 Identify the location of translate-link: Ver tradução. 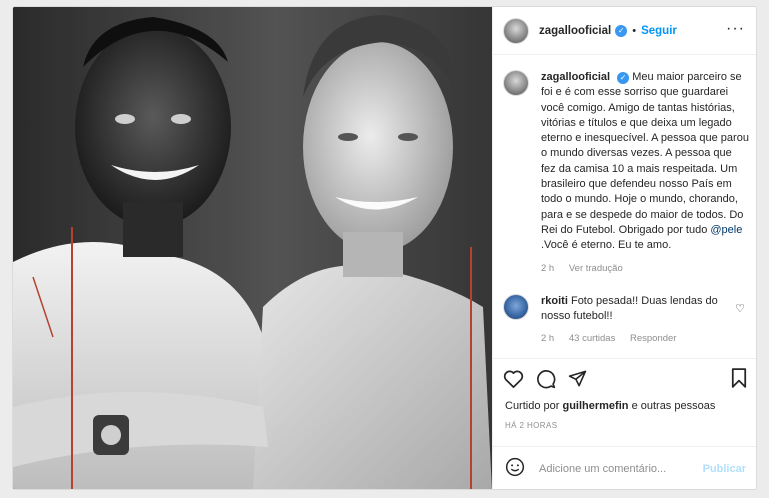
(596, 268).